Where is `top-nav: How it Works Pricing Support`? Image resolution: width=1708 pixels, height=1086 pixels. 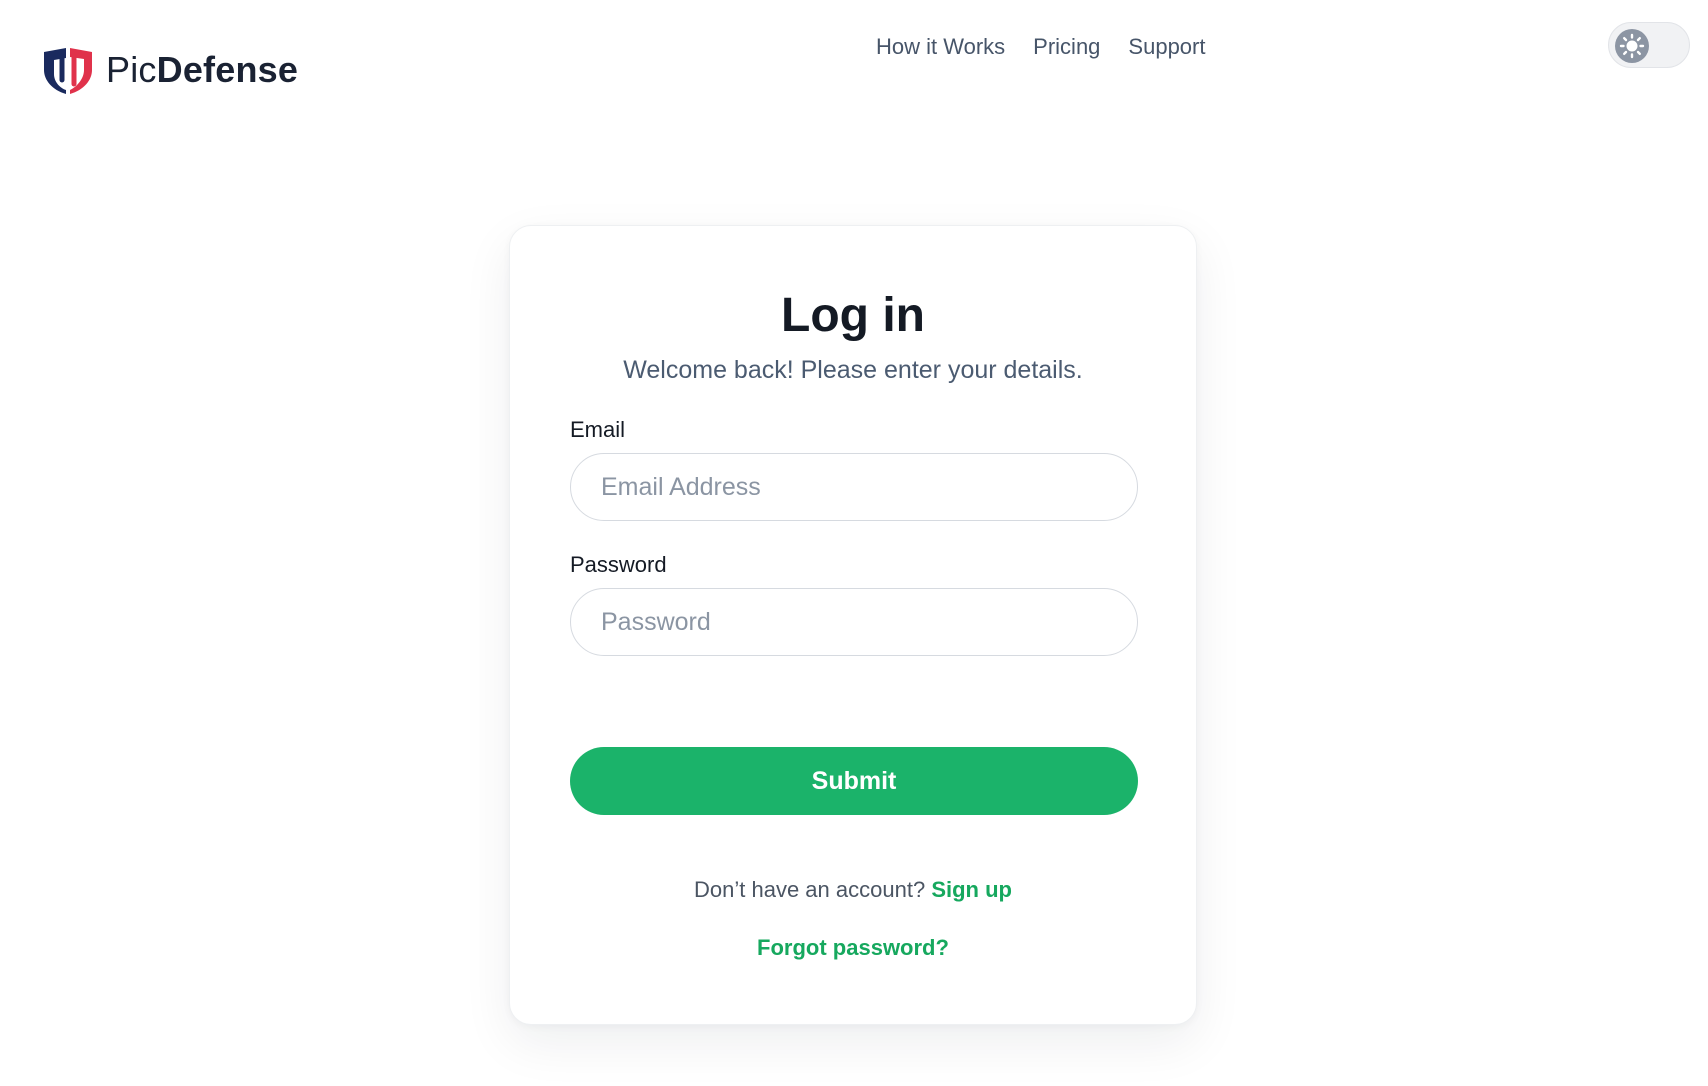
top-nav: How it Works Pricing Support is located at coordinates (1040, 47).